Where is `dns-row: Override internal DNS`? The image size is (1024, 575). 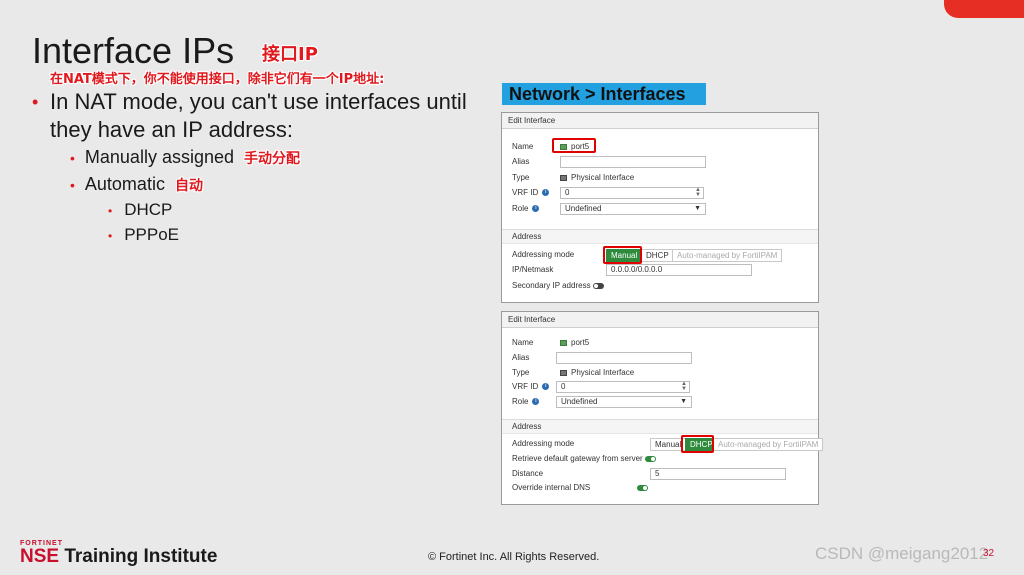 dns-row: Override internal DNS is located at coordinates (551, 488).